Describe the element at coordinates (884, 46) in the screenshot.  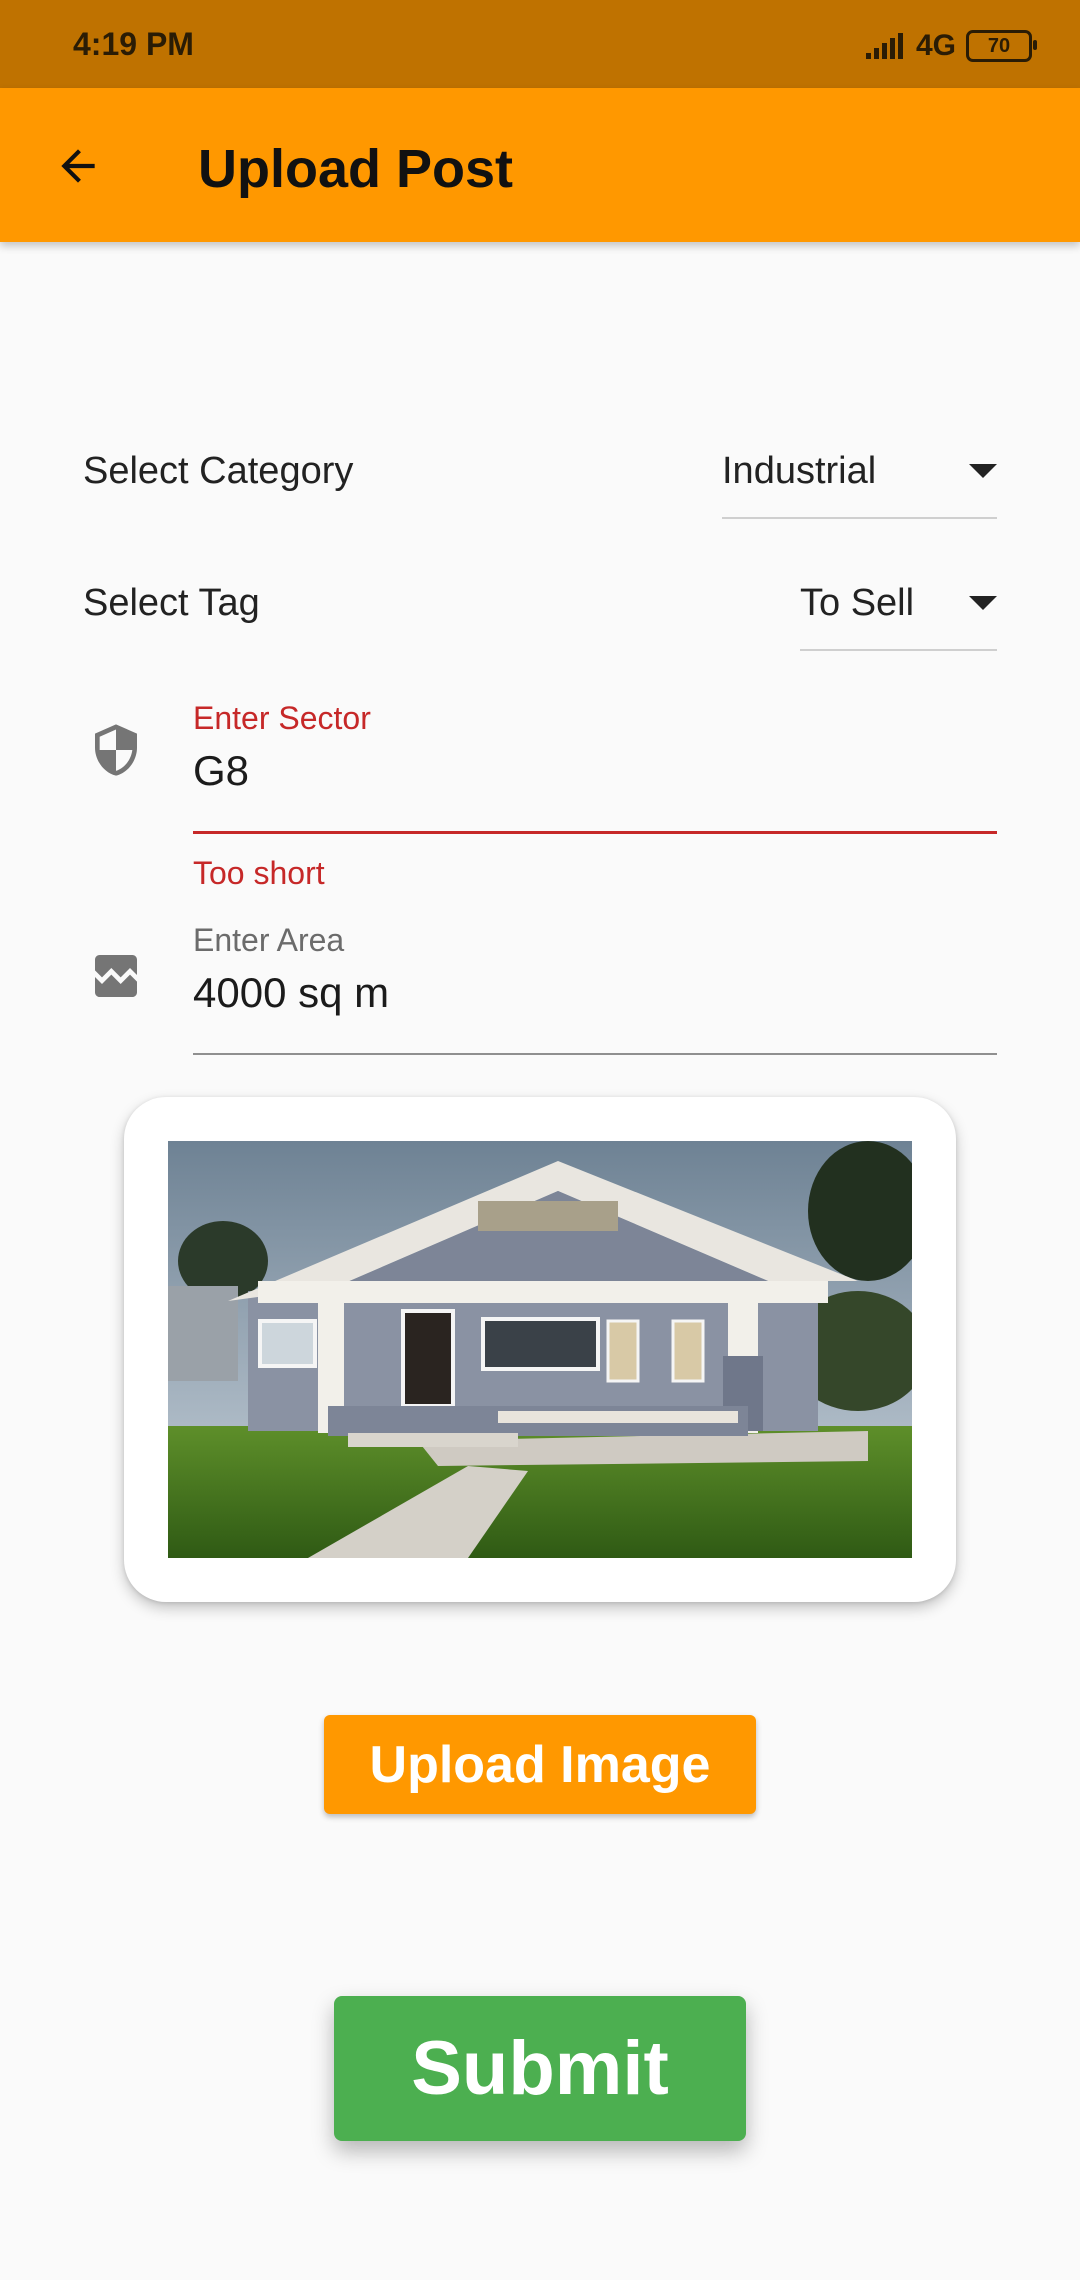
I see `signal-icon` at that location.